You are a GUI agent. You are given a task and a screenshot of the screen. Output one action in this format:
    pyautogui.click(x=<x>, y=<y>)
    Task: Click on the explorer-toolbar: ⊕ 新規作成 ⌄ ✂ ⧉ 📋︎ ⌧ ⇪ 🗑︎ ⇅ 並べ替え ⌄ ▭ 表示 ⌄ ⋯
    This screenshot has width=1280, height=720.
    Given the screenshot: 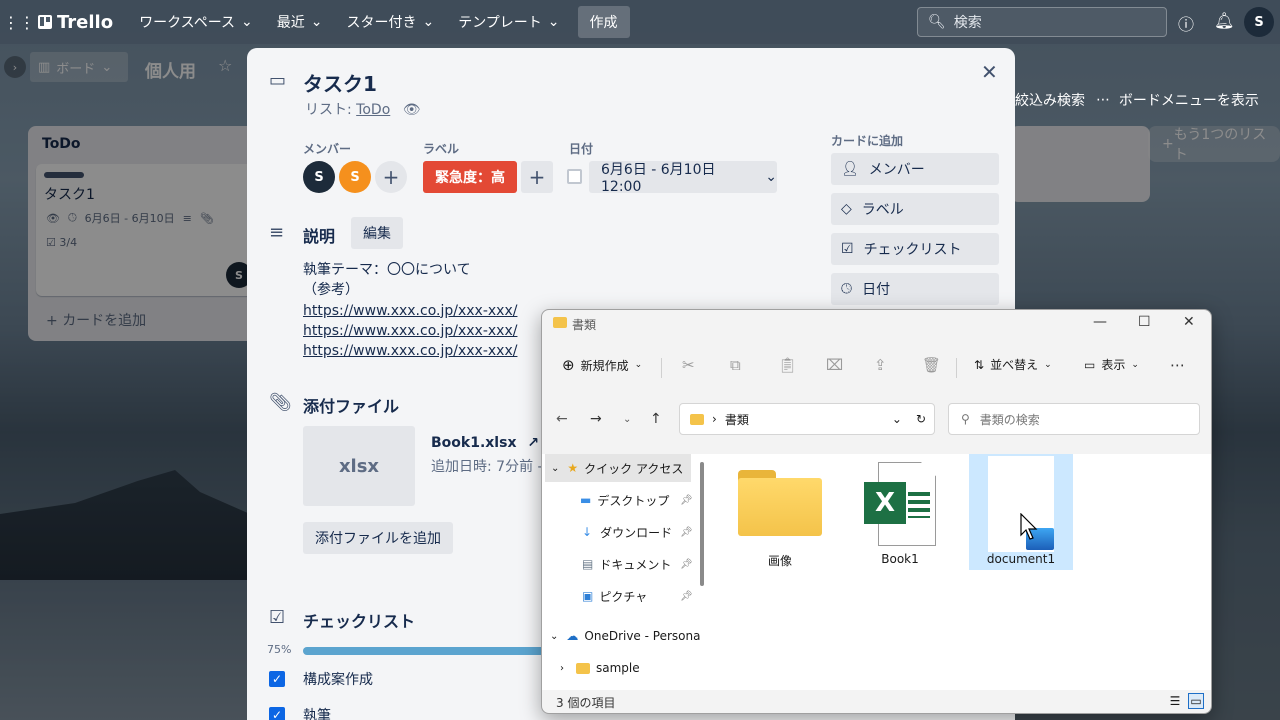 What is the action you would take?
    pyautogui.click(x=876, y=366)
    